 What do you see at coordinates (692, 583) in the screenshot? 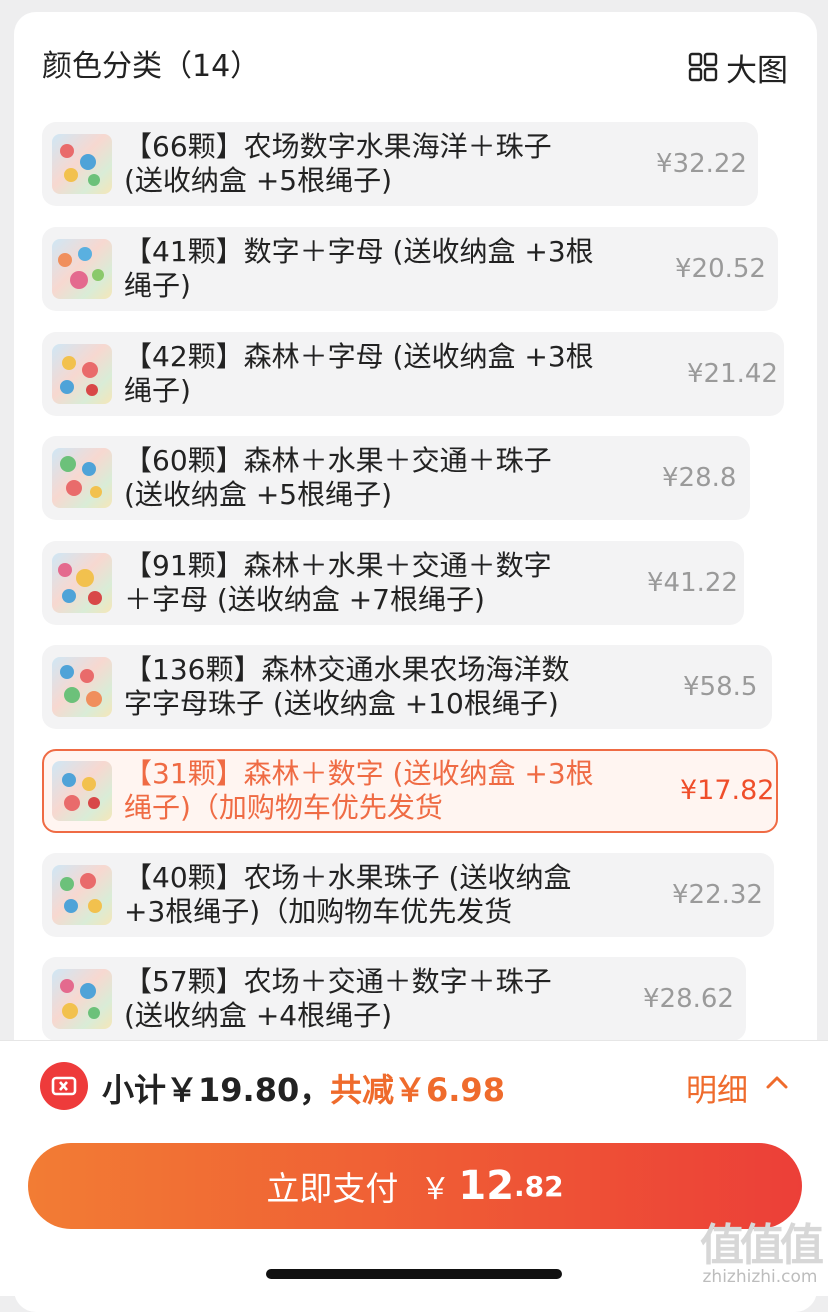
I see `option-price: ¥41.22` at bounding box center [692, 583].